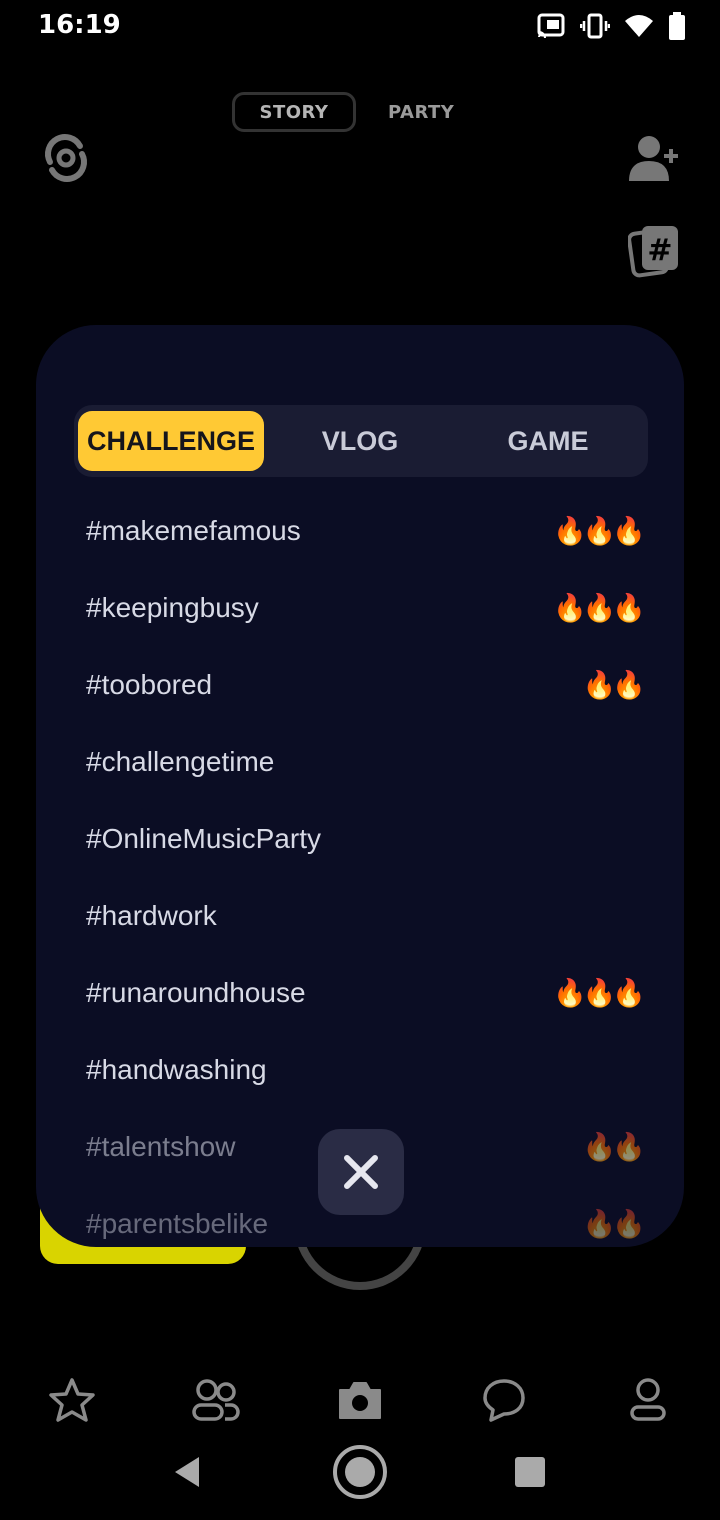 This screenshot has width=720, height=1520. I want to click on party-mode-button: PARTY, so click(421, 112).